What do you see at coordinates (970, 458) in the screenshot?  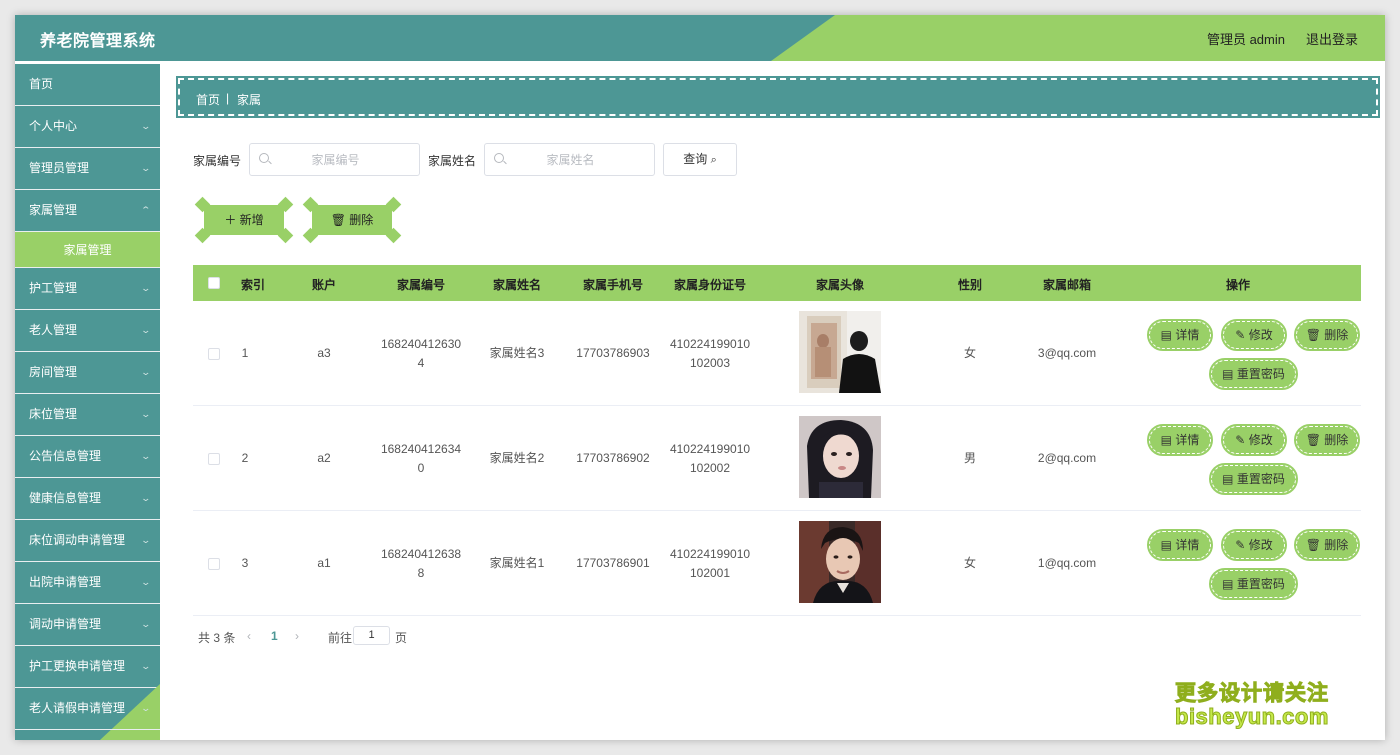 I see `cell-gender: 男` at bounding box center [970, 458].